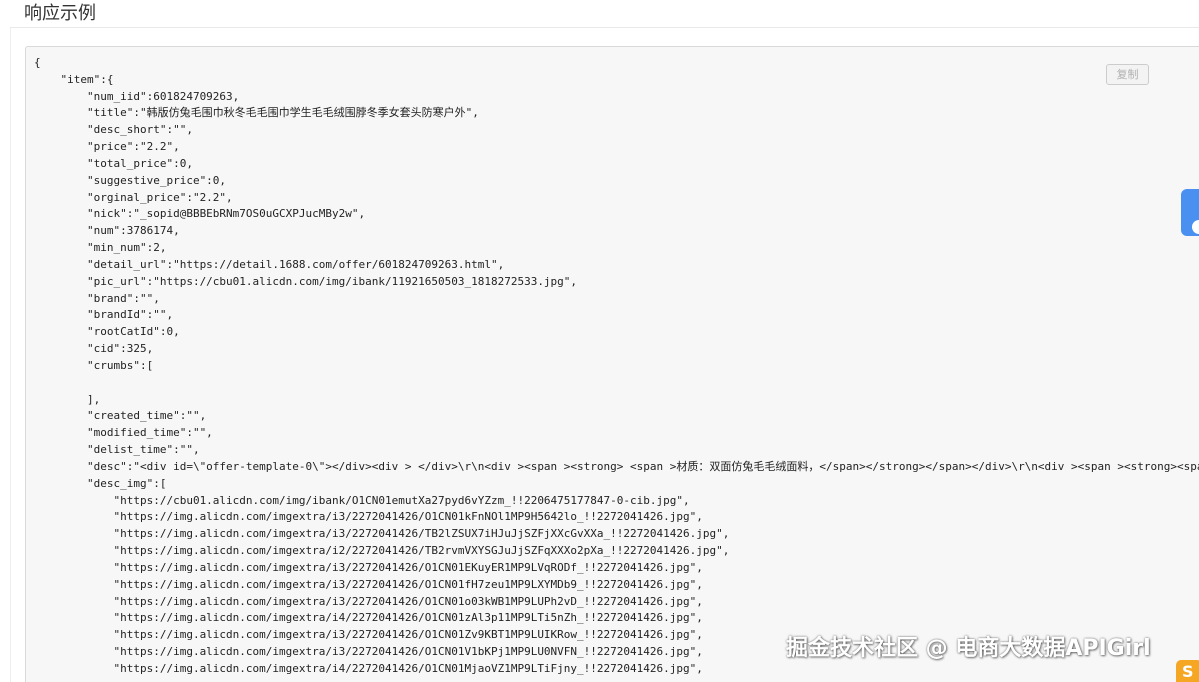 Image resolution: width=1199 pixels, height=682 pixels. I want to click on code-line: "num":3786174,, so click(107, 231).